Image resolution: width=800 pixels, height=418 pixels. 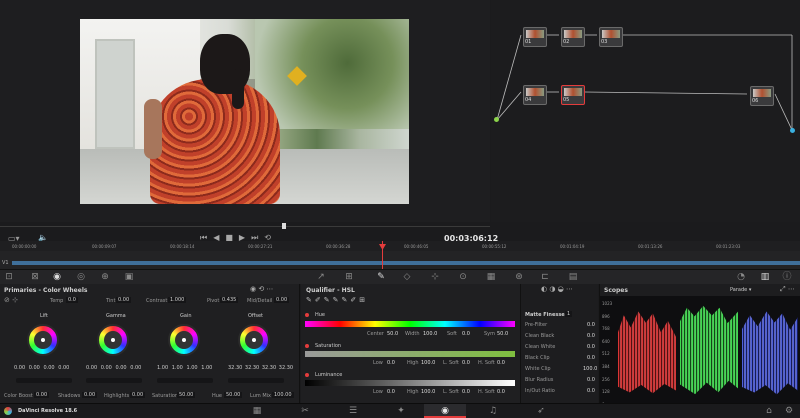 I want to click on blur-radius-field: 0.0, so click(x=591, y=380).